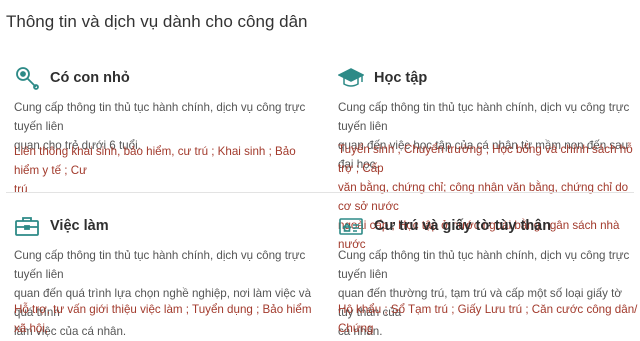  I want to click on card-header: Cư trú và giấy tờ tùy thân, so click(444, 226).